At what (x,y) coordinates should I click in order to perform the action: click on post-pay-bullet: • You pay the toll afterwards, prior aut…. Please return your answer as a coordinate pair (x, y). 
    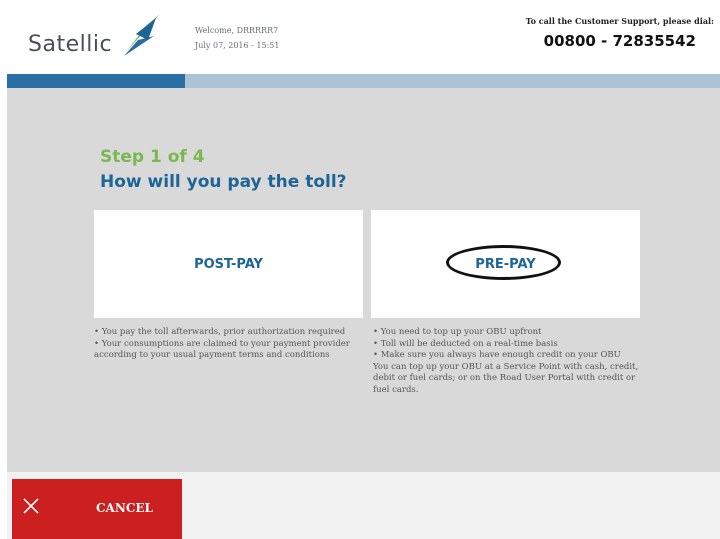
    Looking at the image, I should click on (220, 332).